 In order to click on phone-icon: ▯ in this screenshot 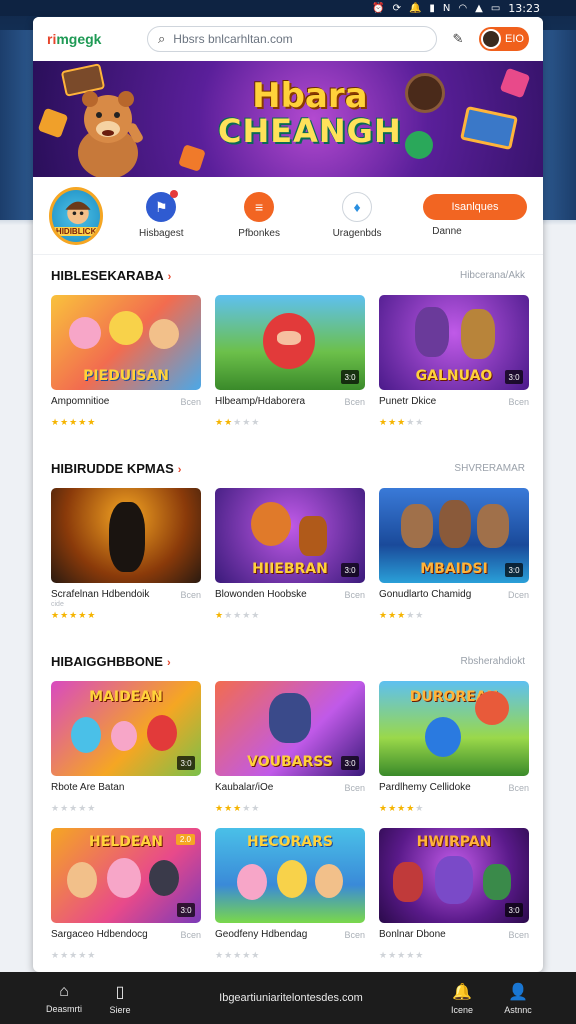, I will do `click(120, 992)`.